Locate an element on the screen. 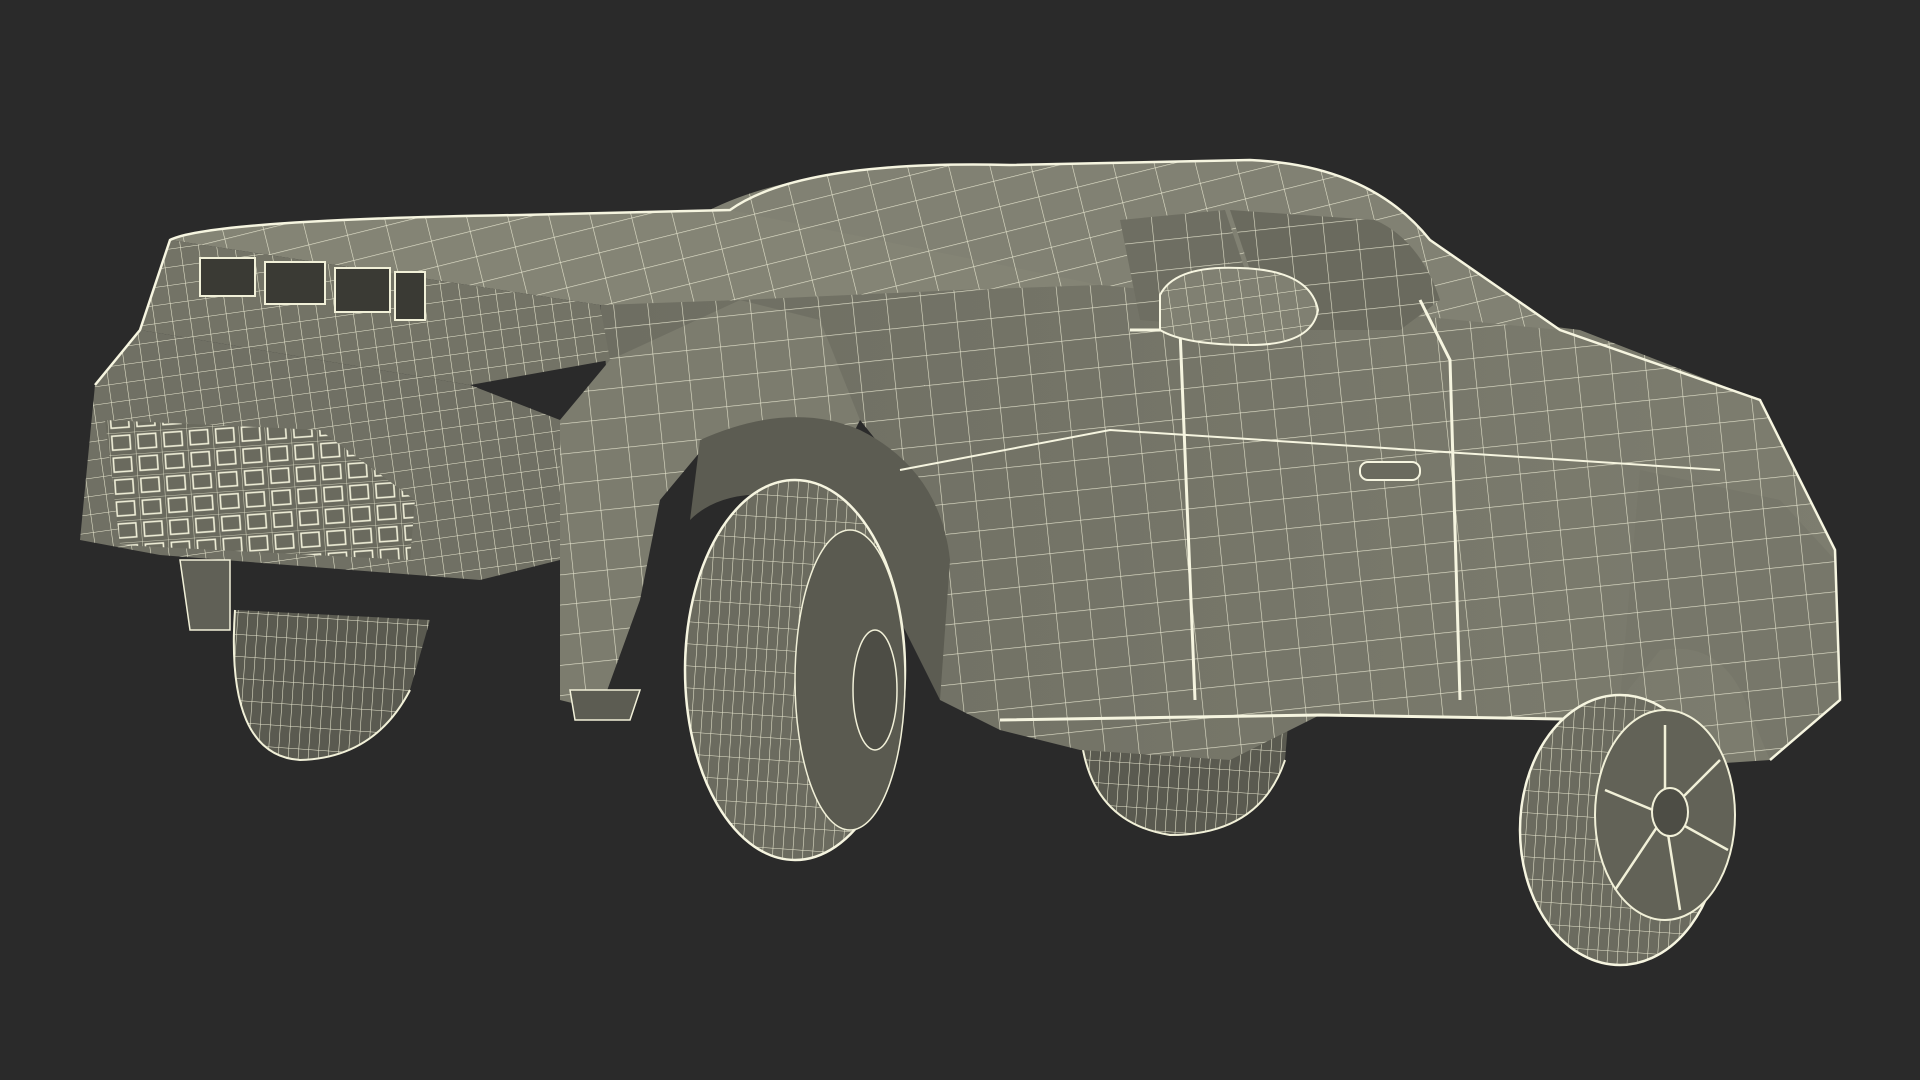 This screenshot has height=1080, width=1920. tow-hook is located at coordinates (205, 595).